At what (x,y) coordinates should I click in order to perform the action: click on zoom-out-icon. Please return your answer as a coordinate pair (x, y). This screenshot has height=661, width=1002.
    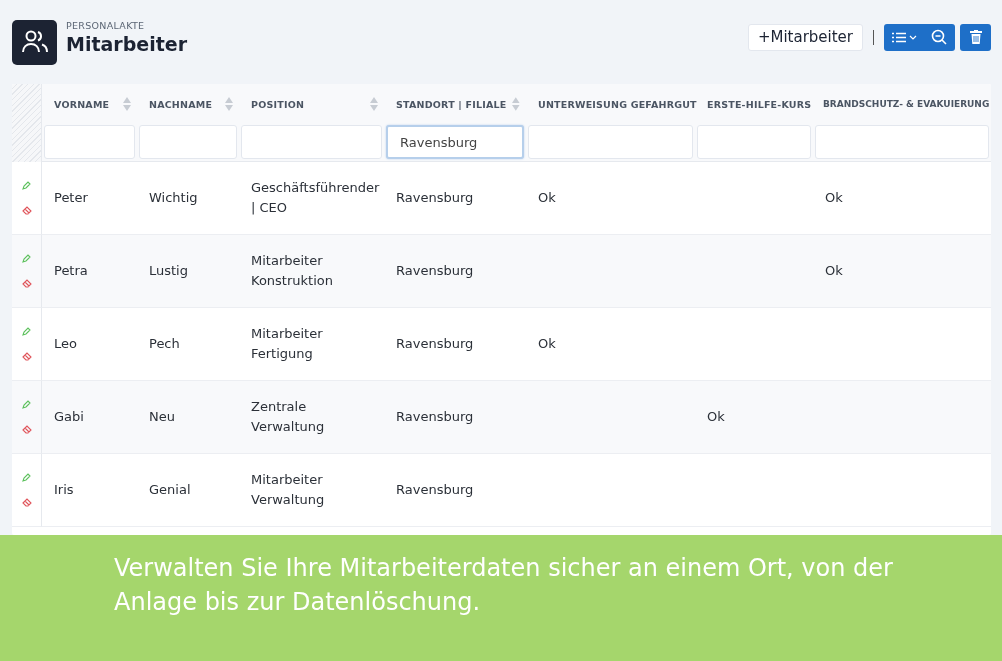
    Looking at the image, I should click on (939, 37).